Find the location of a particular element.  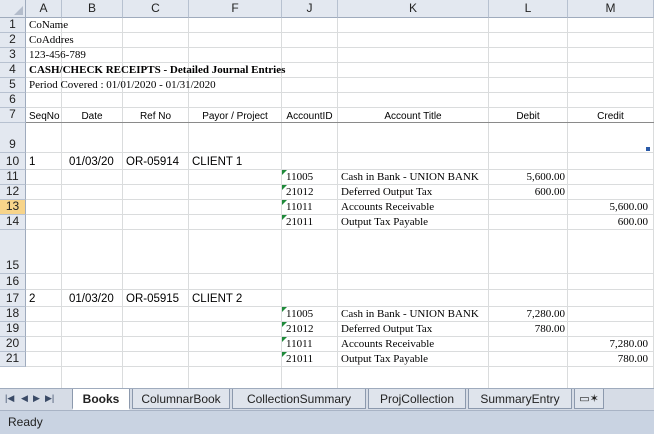

entry-refno: OR-05915 is located at coordinates (152, 299).